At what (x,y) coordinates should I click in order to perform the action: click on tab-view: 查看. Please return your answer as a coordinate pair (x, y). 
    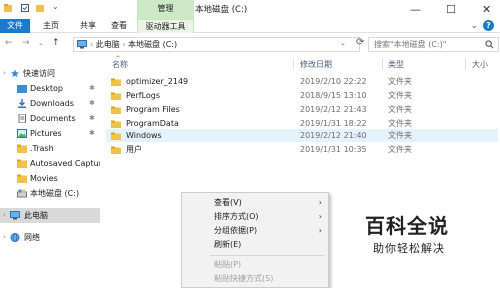
    Looking at the image, I should click on (119, 26).